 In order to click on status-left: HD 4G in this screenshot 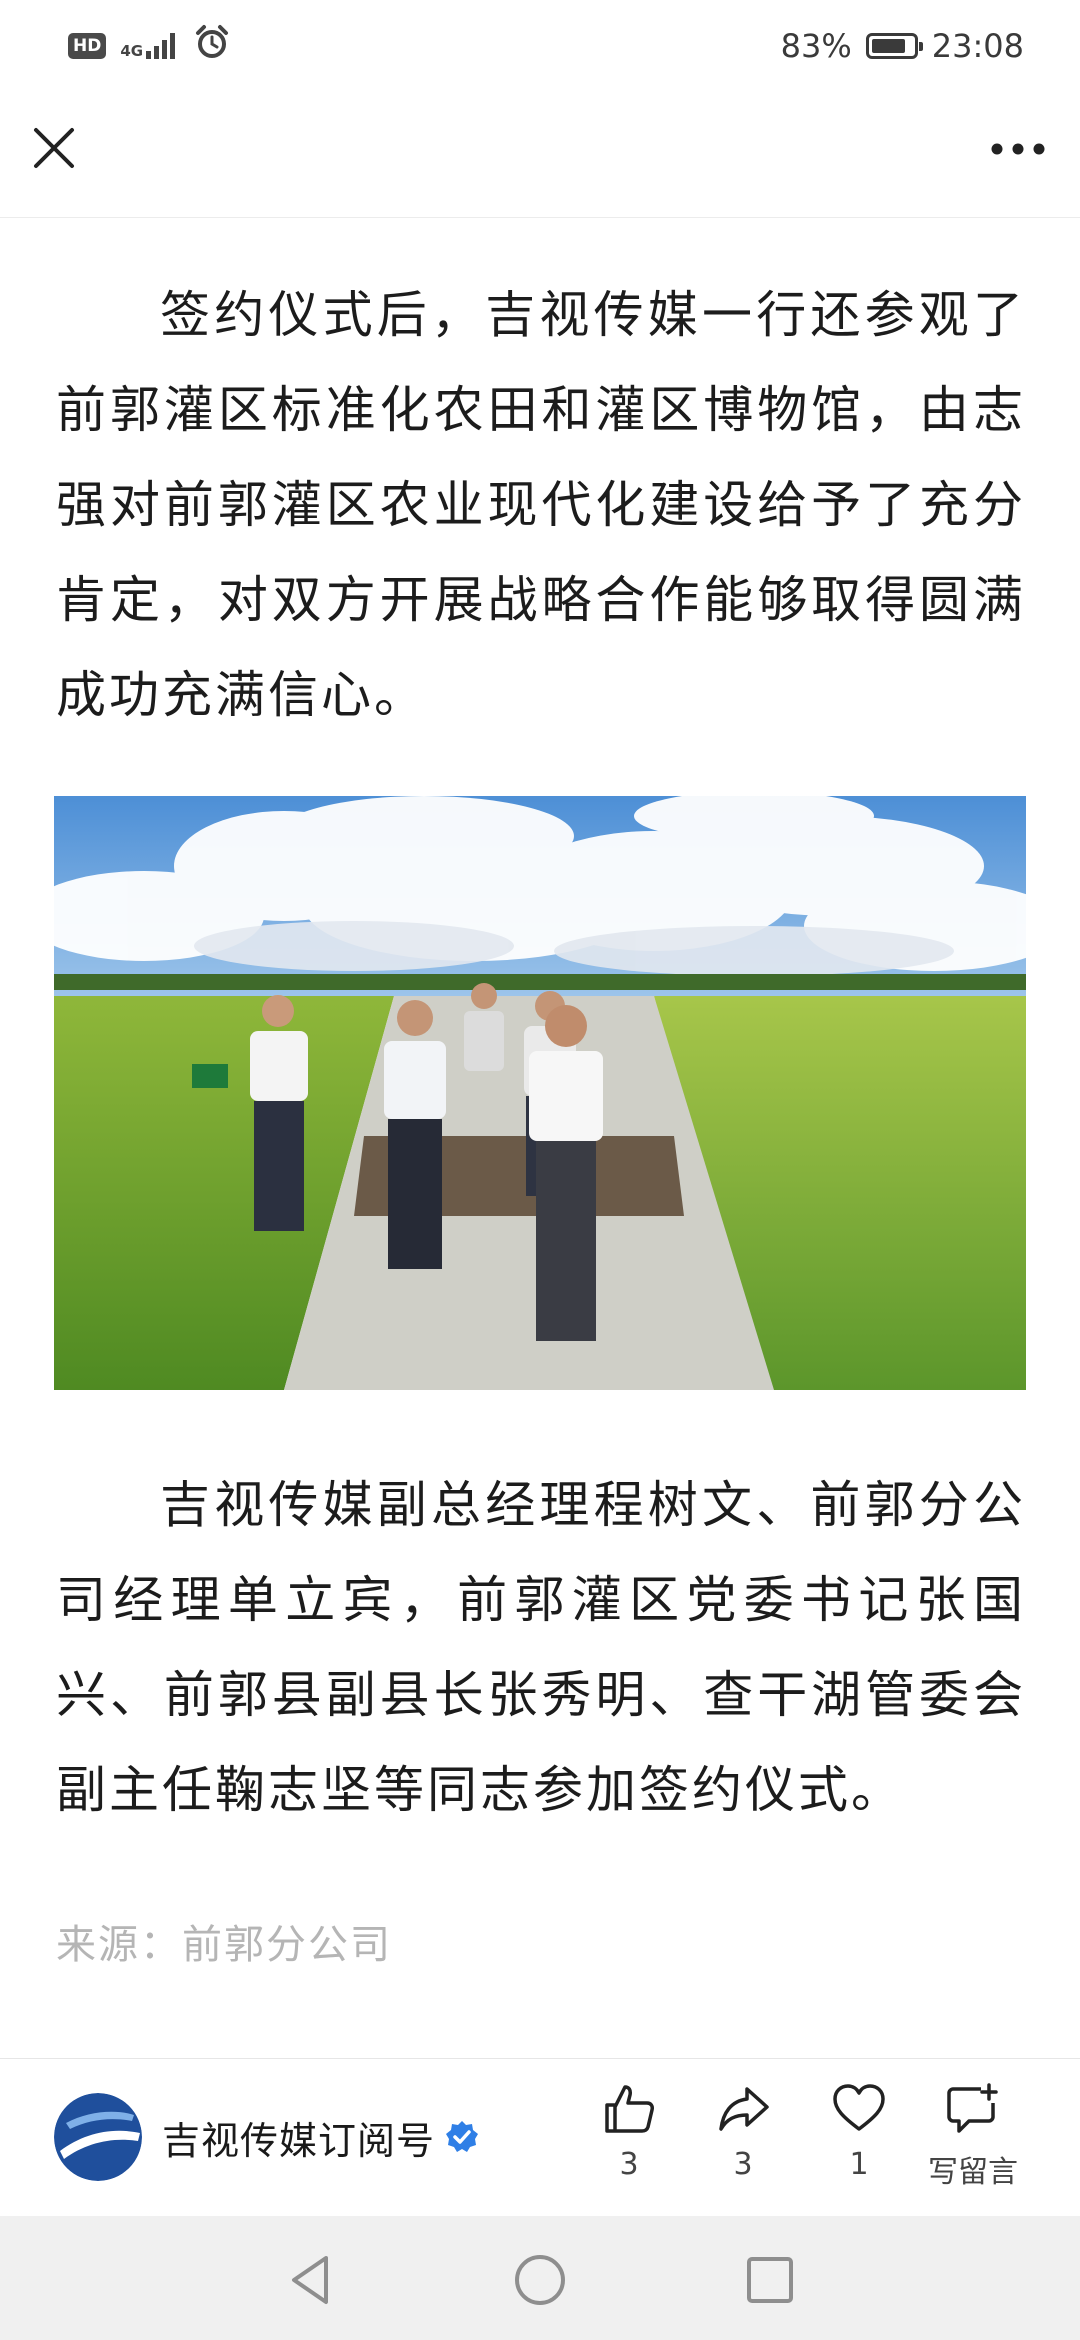, I will do `click(149, 46)`.